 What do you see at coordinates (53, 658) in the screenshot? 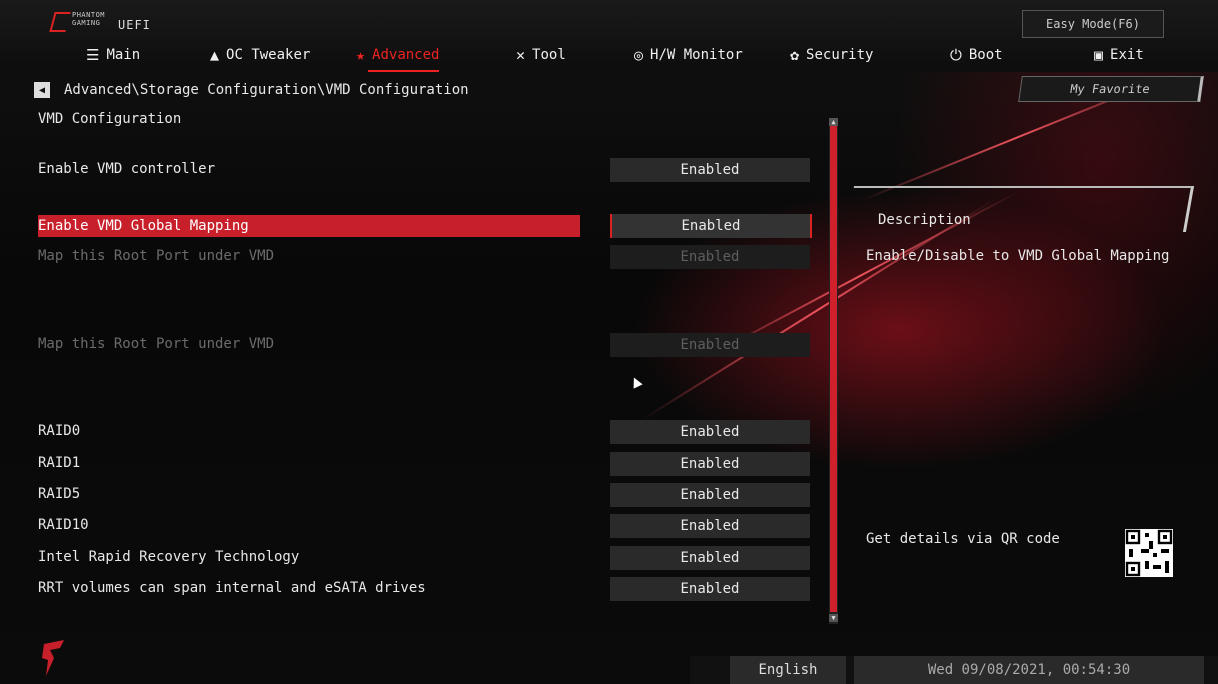
I see `brand-footer-logo-icon` at bounding box center [53, 658].